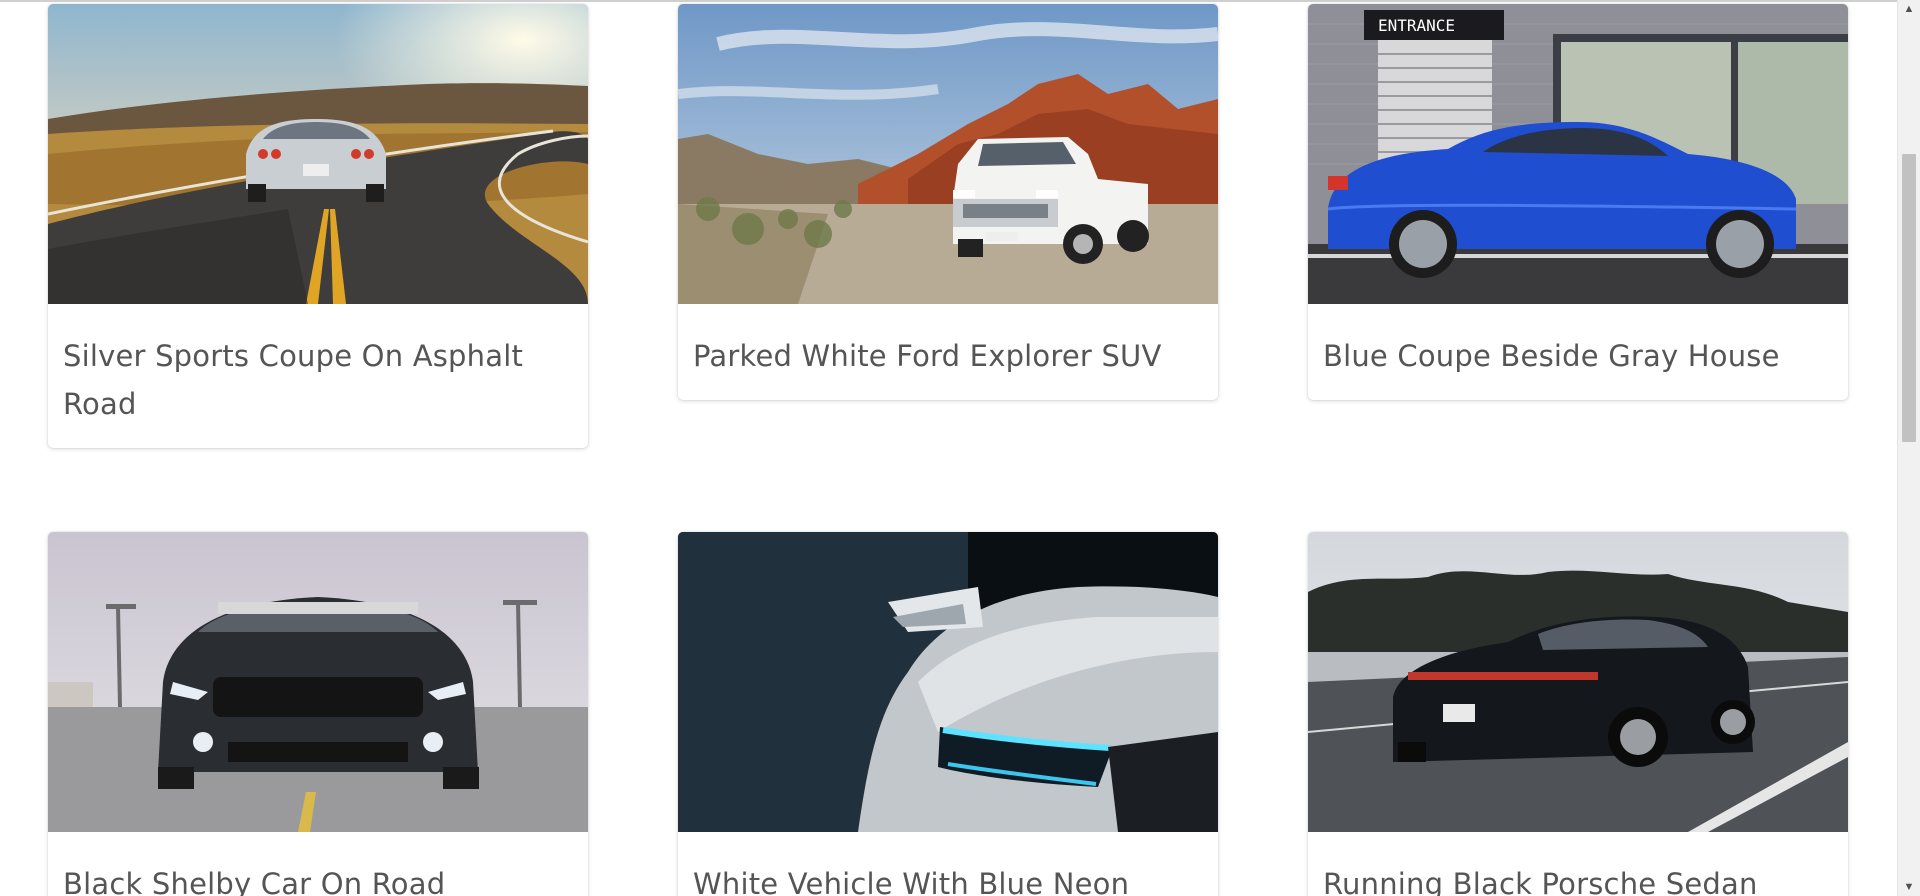 This screenshot has width=1920, height=896. Describe the element at coordinates (1909, 887) in the screenshot. I see `triangle-down-icon: ▼` at that location.